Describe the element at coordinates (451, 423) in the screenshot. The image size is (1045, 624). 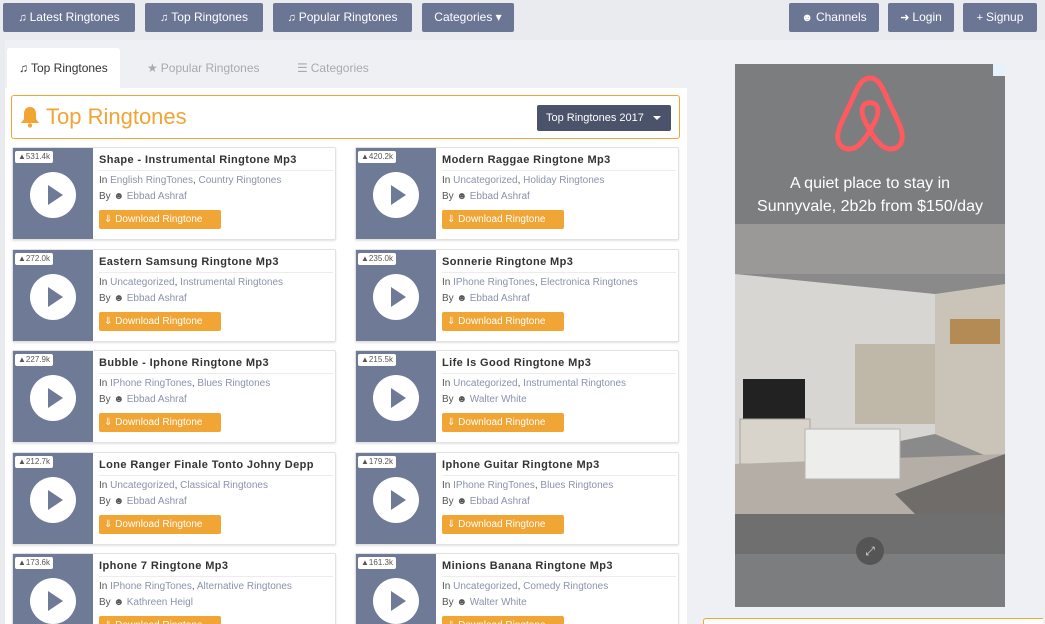
I see `download-icon: ⇓` at that location.